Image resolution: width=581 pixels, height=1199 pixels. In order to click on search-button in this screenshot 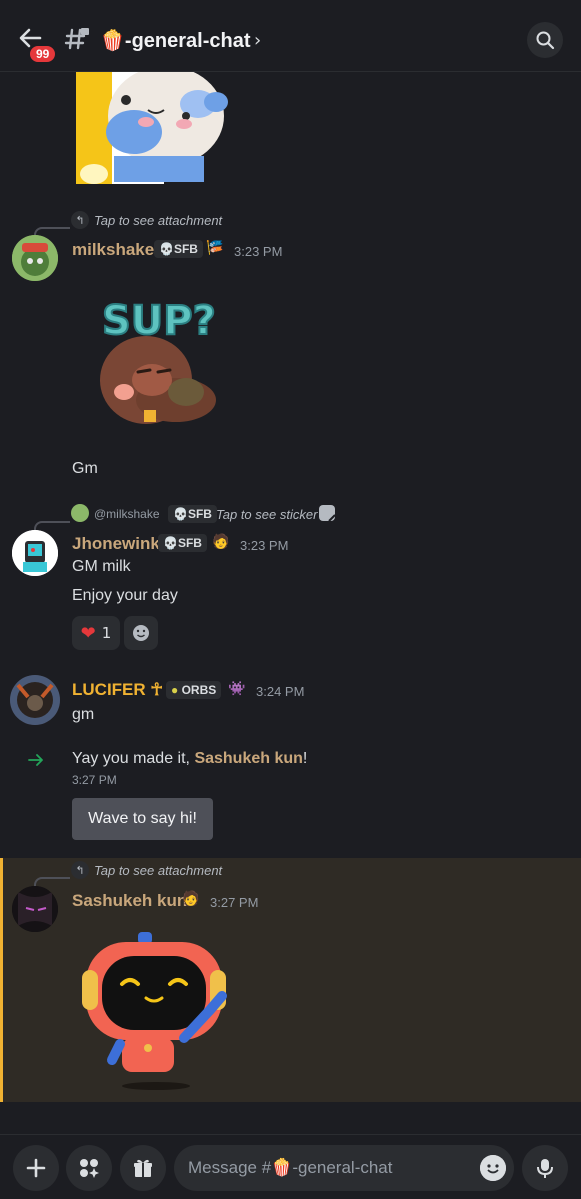, I will do `click(545, 40)`.